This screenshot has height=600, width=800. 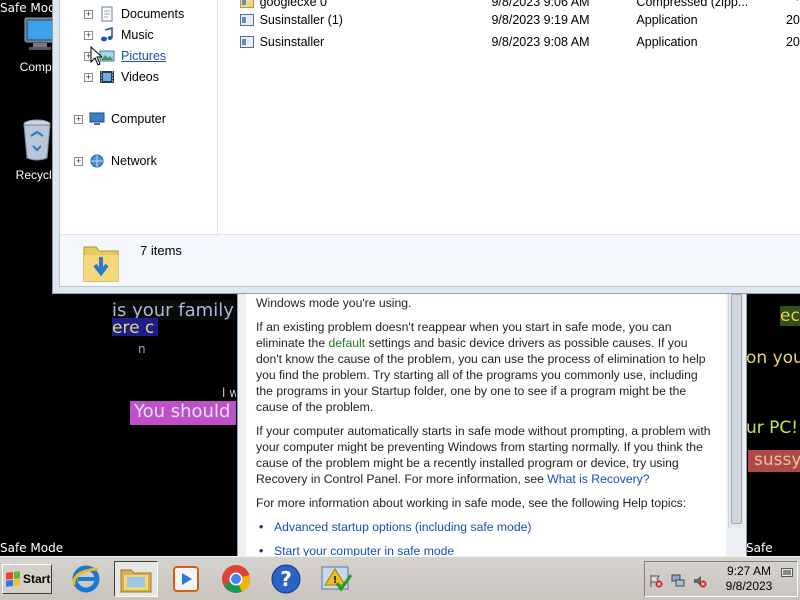 I want to click on videos-icon, so click(x=107, y=77).